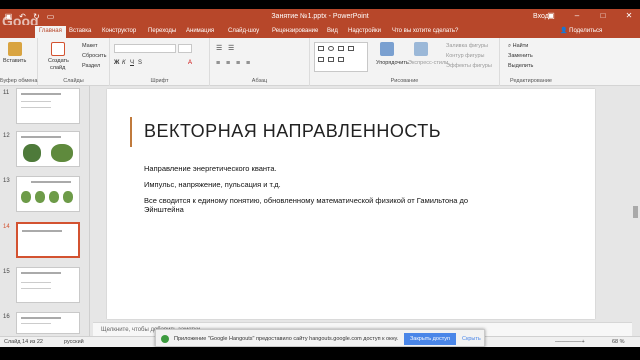  Describe the element at coordinates (200, 31) in the screenshot. I see `tab-animation: Анимация` at that location.